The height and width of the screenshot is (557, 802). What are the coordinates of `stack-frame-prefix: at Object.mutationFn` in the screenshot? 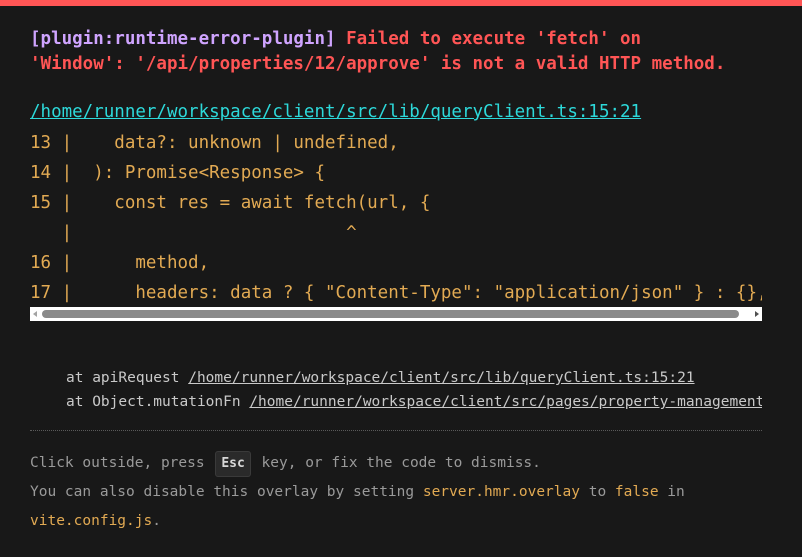 It's located at (158, 402).